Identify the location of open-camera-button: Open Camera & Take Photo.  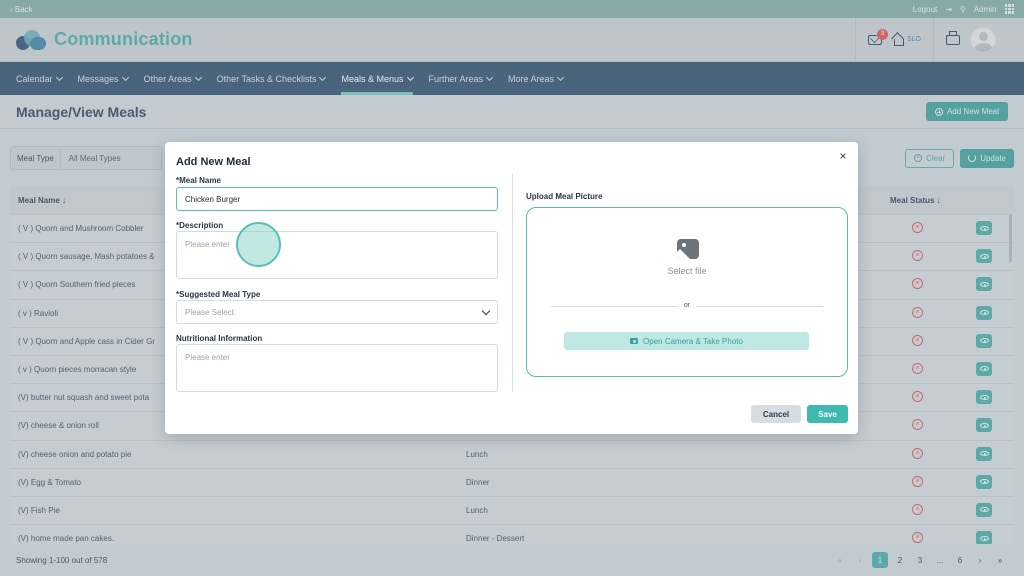
(686, 341).